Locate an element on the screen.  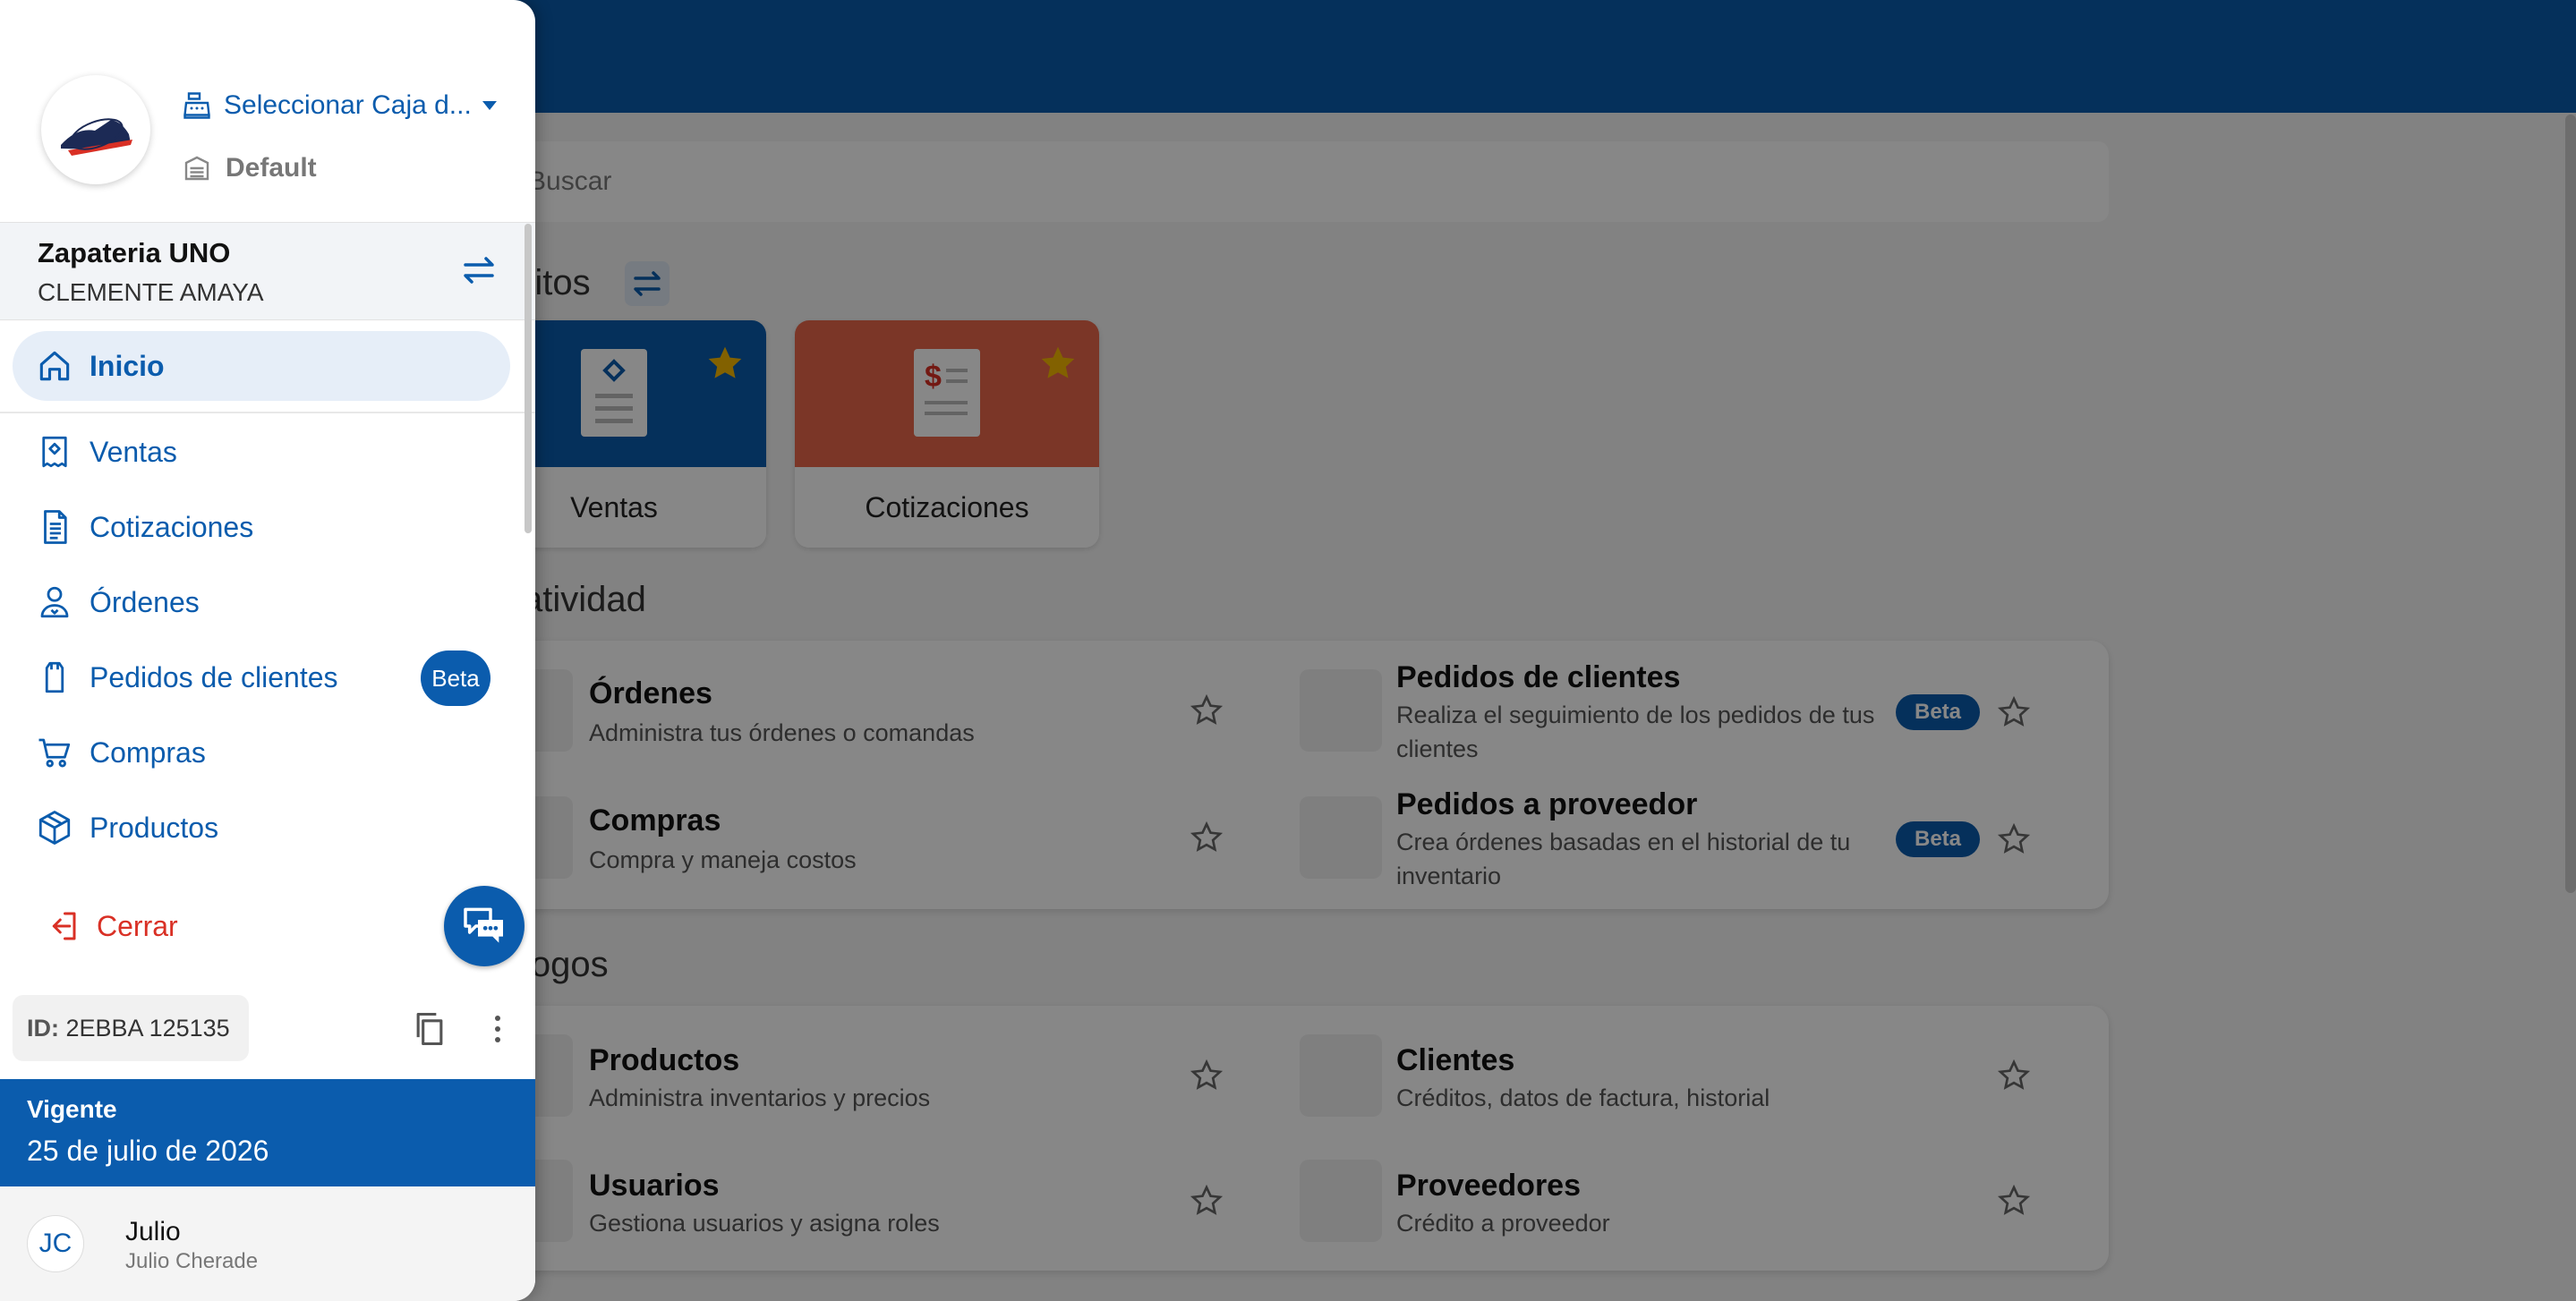
warehouse-label: Default is located at coordinates (271, 168).